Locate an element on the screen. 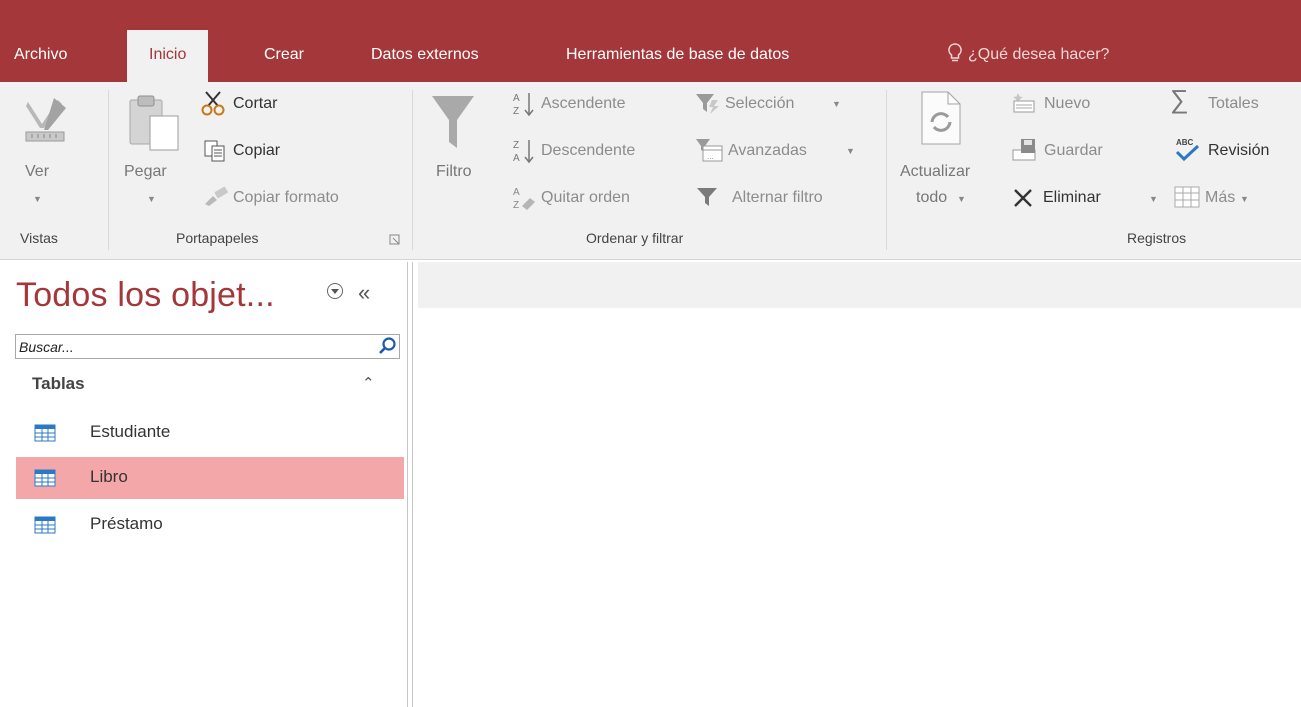 The image size is (1301, 707). totales-label: Totales is located at coordinates (1233, 103).